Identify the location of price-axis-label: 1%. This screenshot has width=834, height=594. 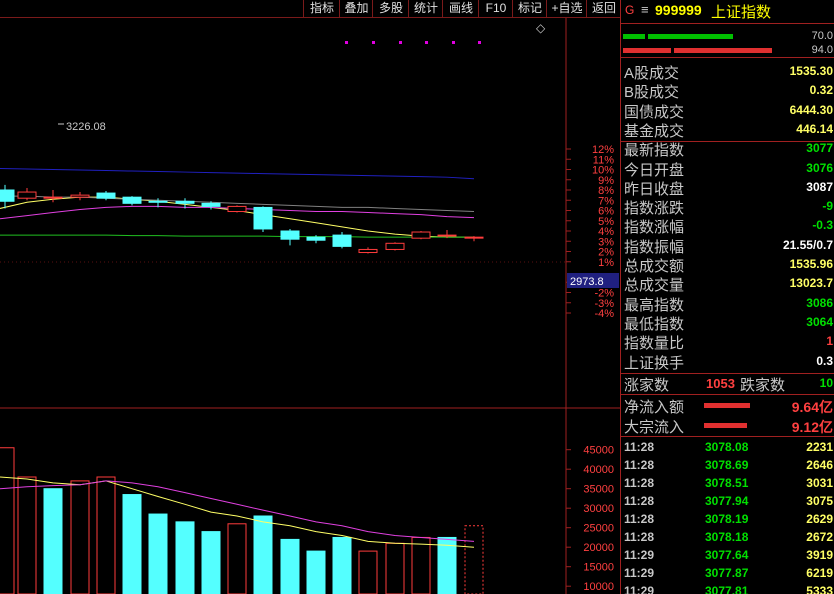
(606, 263).